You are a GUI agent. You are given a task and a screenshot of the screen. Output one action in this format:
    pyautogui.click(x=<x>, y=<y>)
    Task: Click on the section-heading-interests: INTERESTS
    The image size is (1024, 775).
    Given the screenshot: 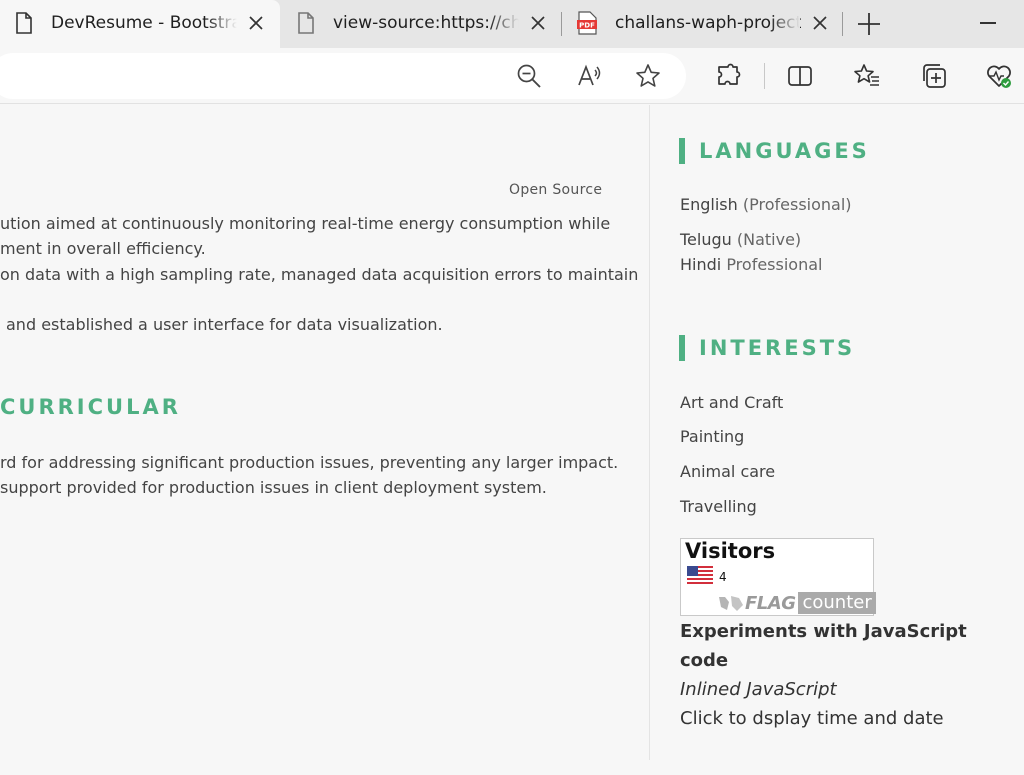 What is the action you would take?
    pyautogui.click(x=767, y=348)
    